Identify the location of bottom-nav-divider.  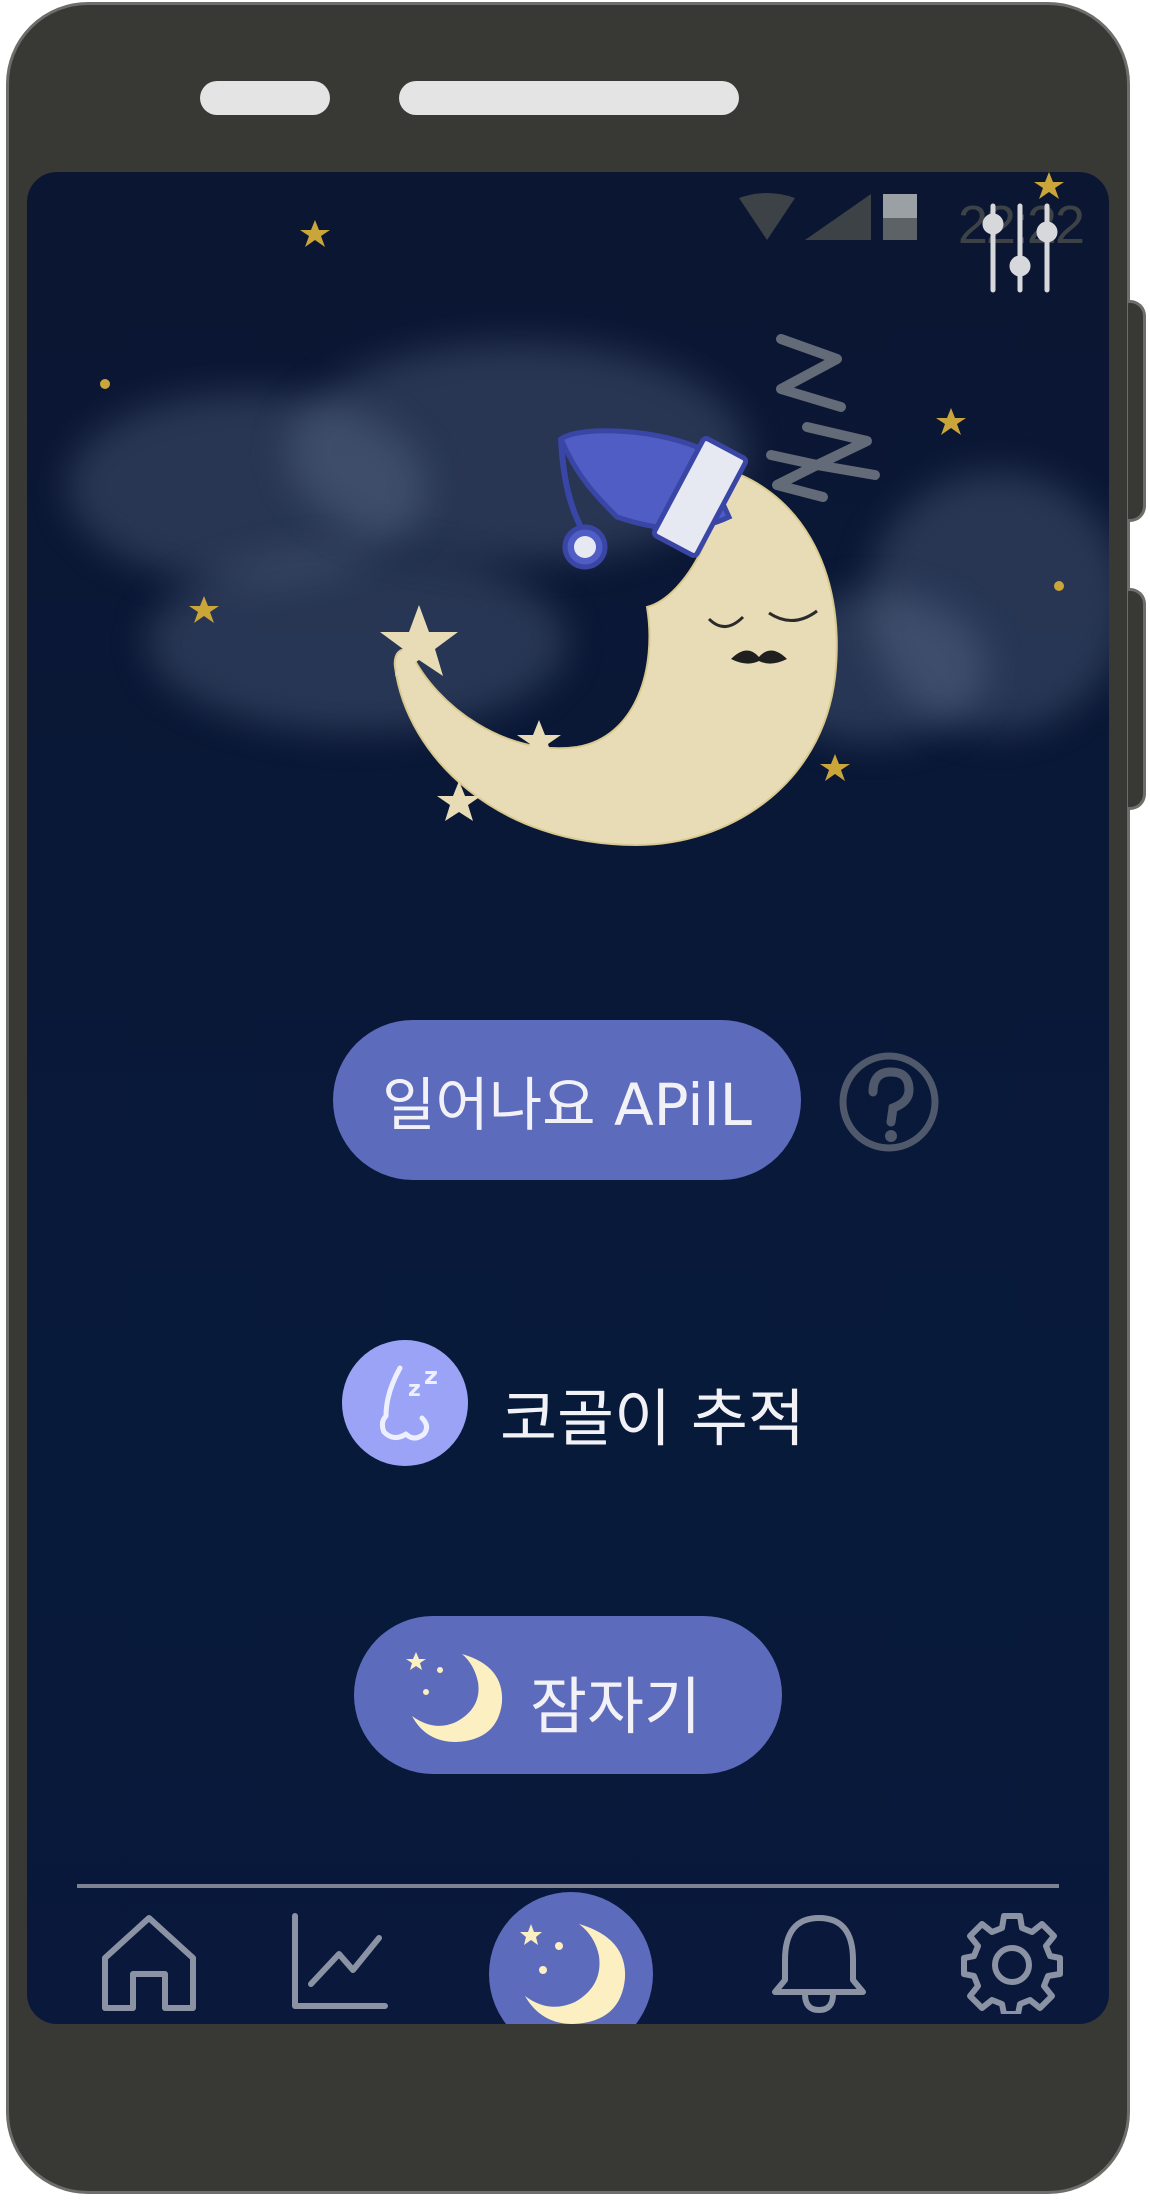
(568, 1886).